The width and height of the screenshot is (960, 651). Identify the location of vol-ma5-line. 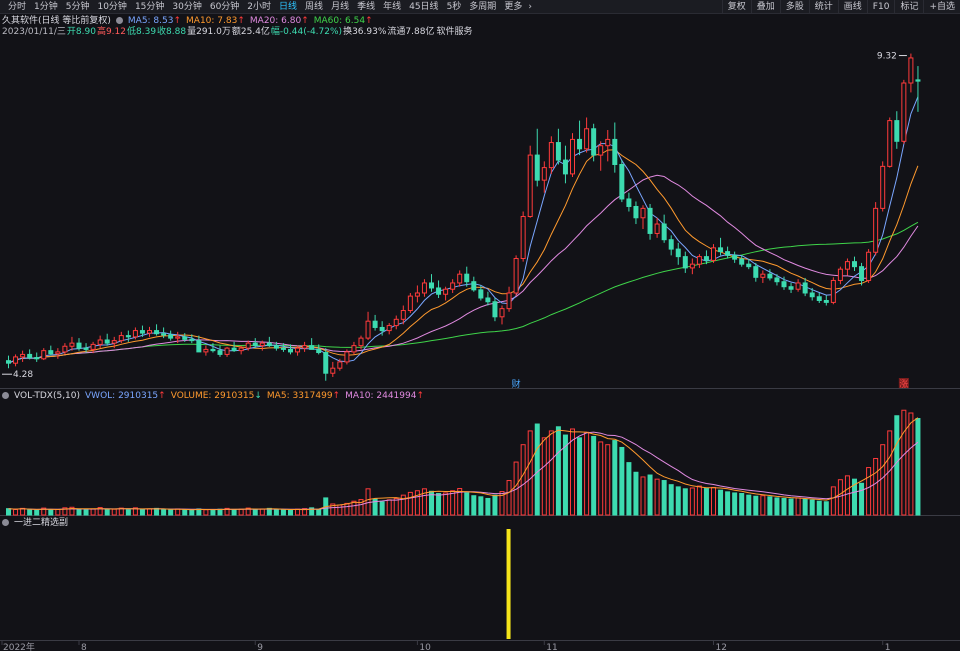
(463, 464).